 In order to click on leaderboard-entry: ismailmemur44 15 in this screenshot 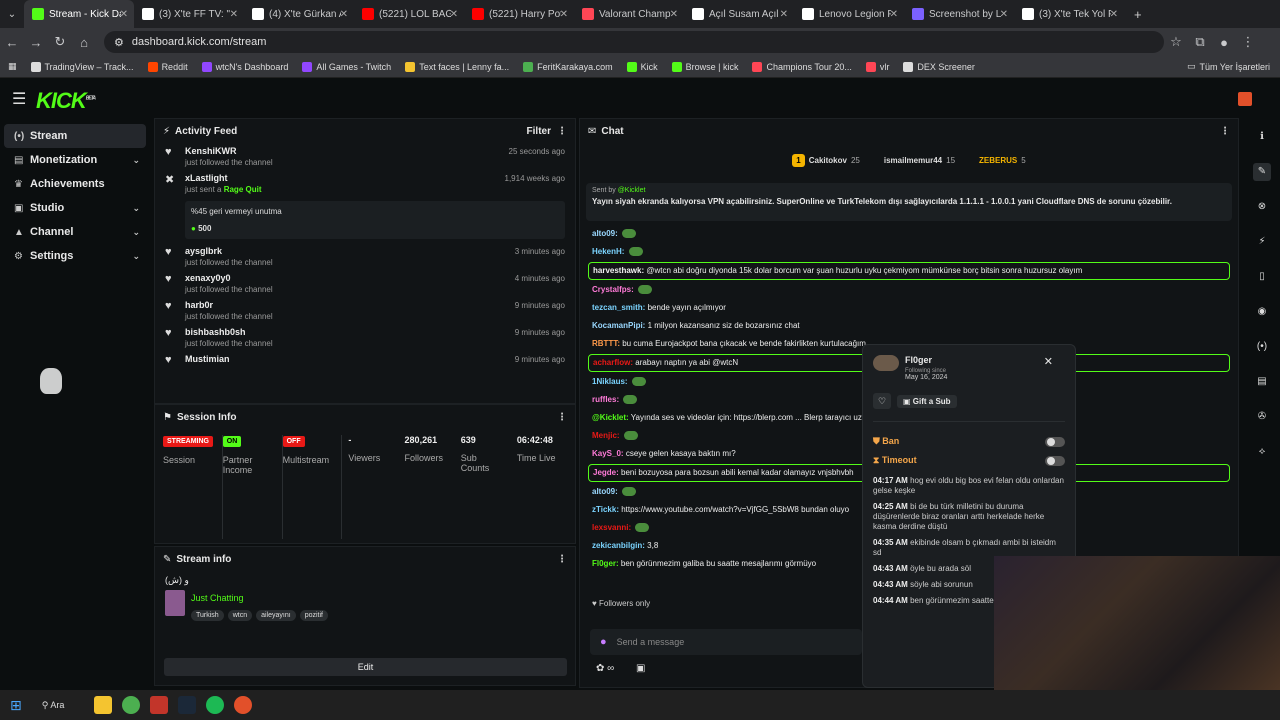, I will do `click(919, 160)`.